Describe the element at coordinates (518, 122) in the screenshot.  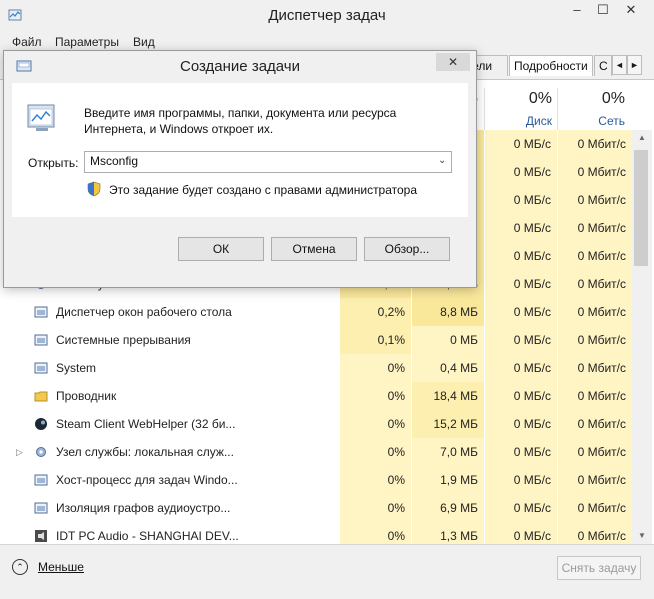
I see `disk-column-header: Диск` at that location.